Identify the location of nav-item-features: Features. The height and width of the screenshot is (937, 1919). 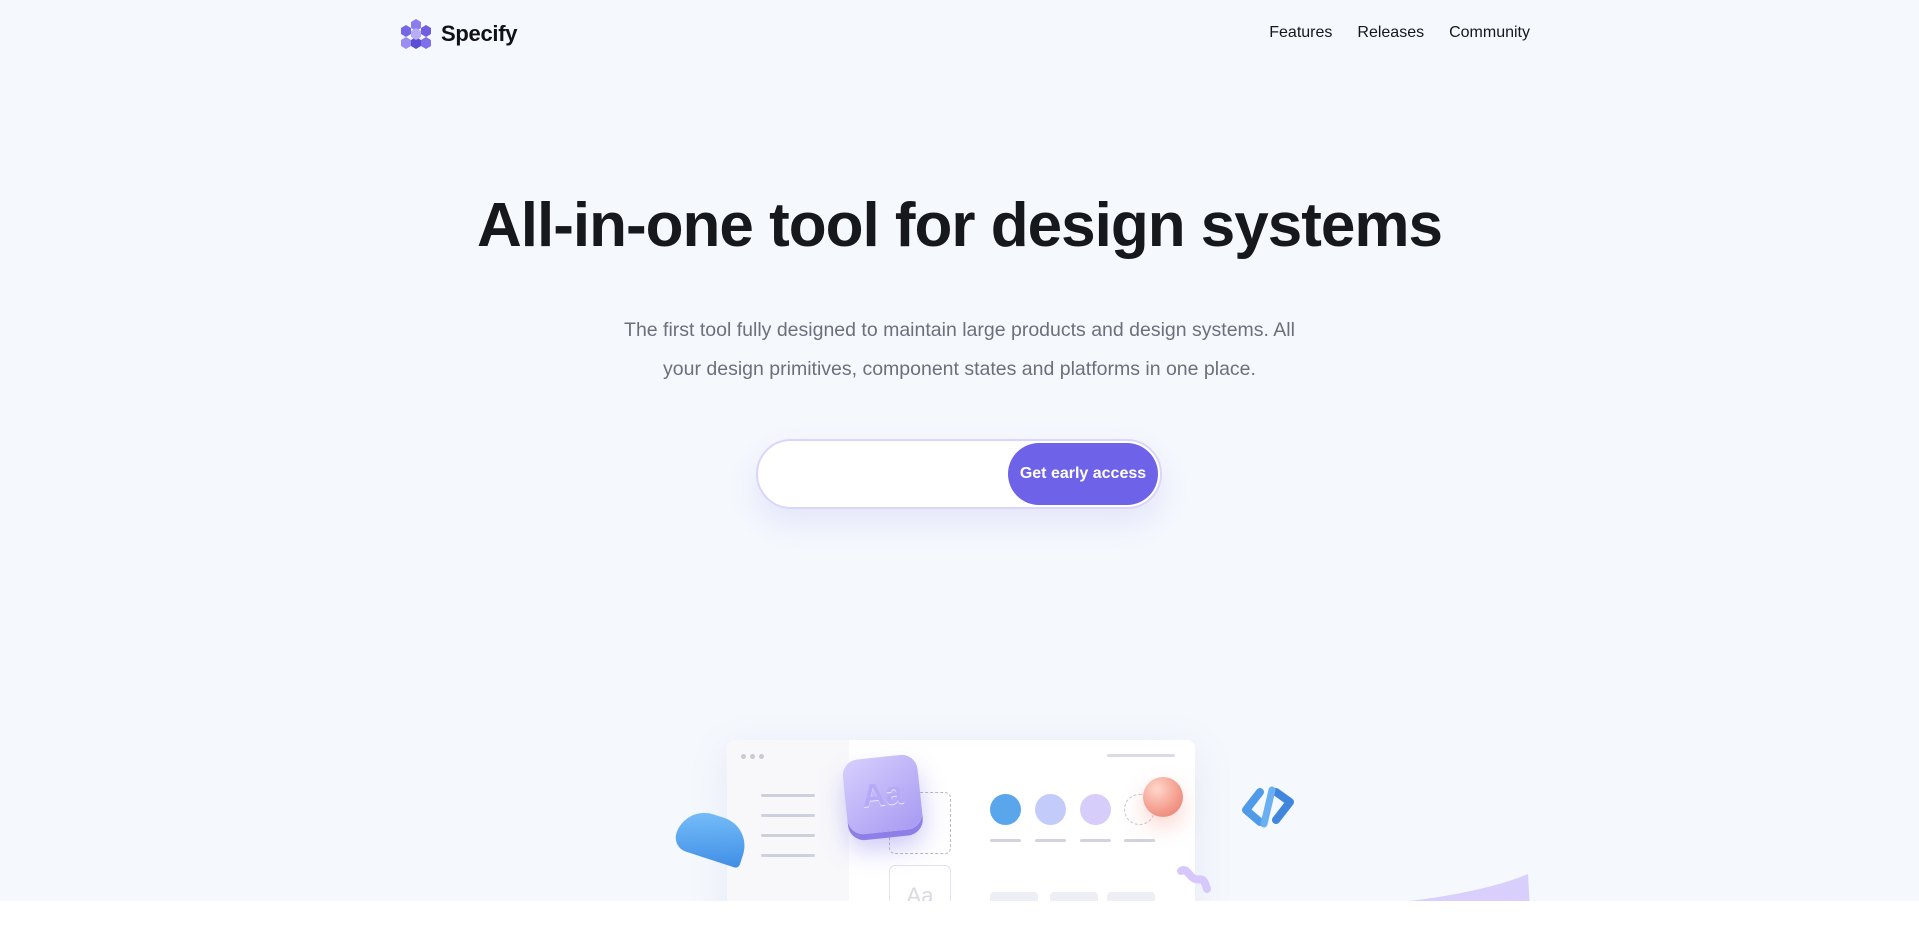
(1300, 33).